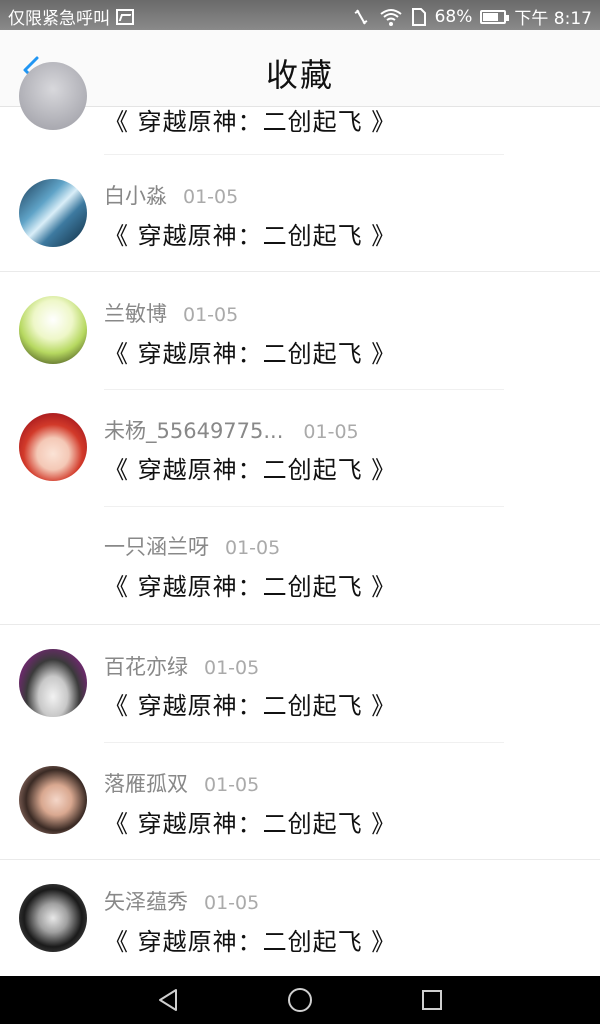 This screenshot has width=600, height=1024. What do you see at coordinates (168, 1000) in the screenshot?
I see `back-triangle-icon` at bounding box center [168, 1000].